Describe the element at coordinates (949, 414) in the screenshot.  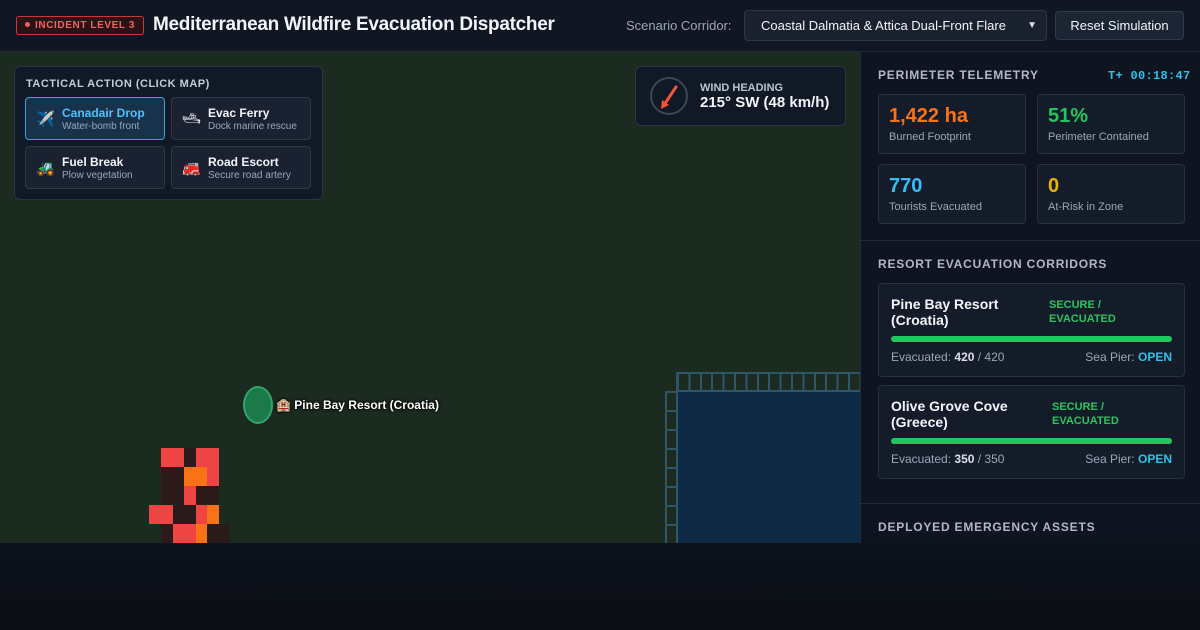
I see `resort-name: Olive Grove Cove (Greece)` at that location.